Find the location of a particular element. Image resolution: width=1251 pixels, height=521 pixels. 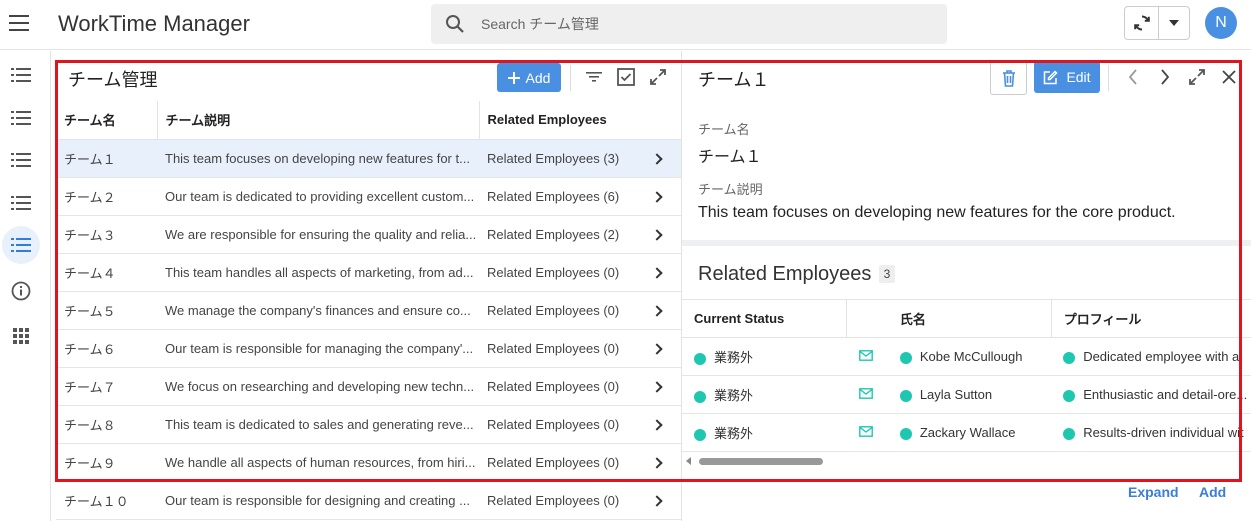

expand-button: Expand is located at coordinates (1153, 492).